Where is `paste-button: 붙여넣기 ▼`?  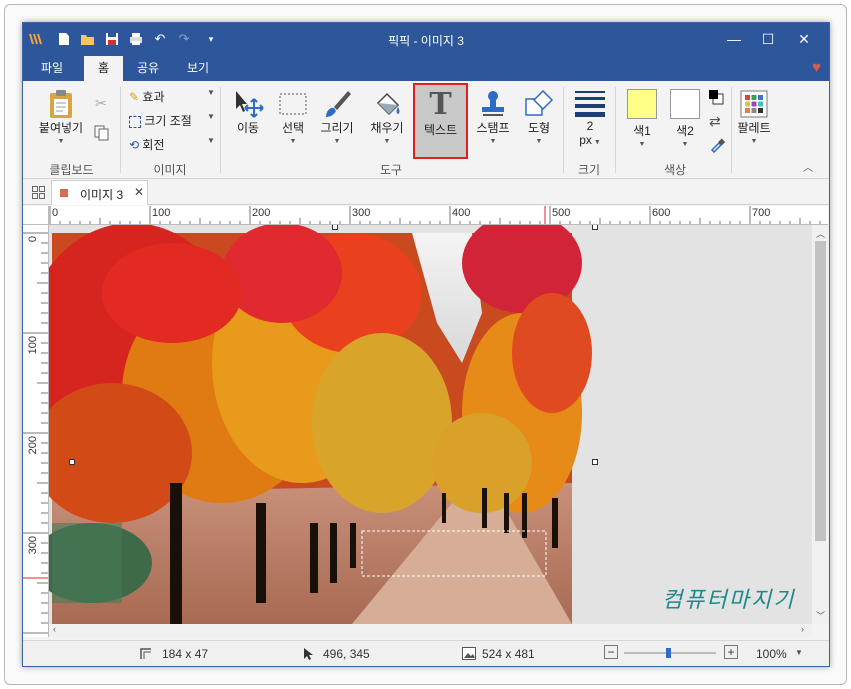 paste-button: 붙여넣기 ▼ is located at coordinates (61, 118).